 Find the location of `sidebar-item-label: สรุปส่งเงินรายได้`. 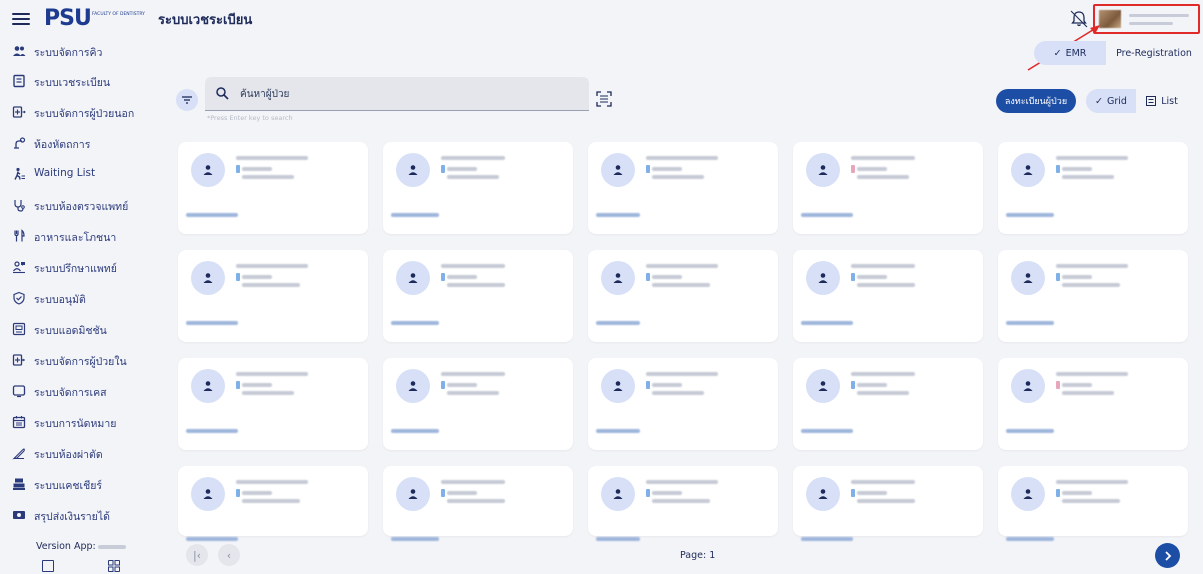

sidebar-item-label: สรุปส่งเงินรายได้ is located at coordinates (72, 517).